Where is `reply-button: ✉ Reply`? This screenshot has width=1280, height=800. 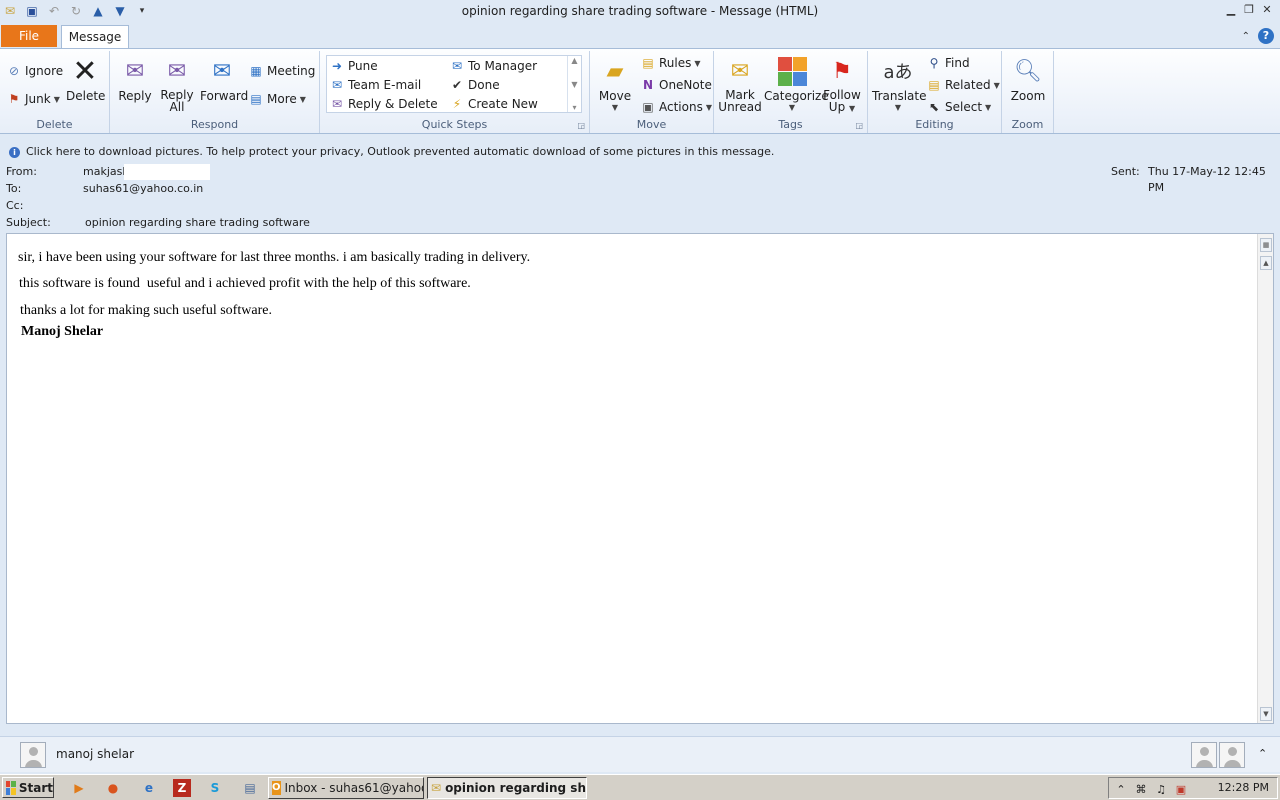
reply-button: ✉ Reply is located at coordinates (135, 78).